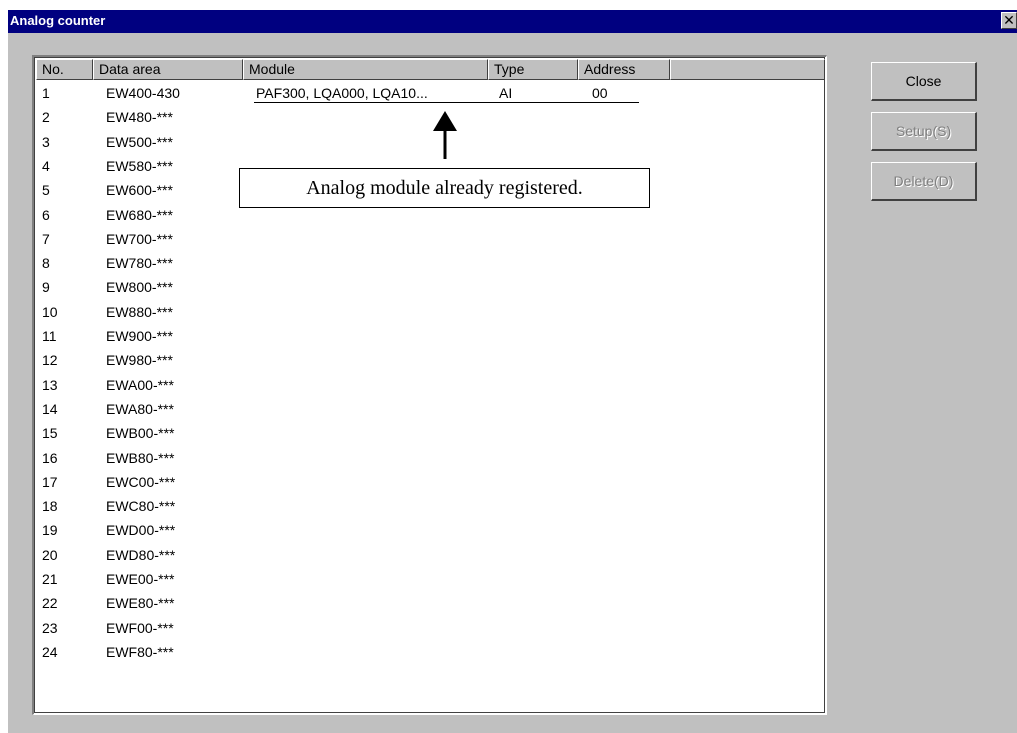  I want to click on table-row: 17 EWC00-***, so click(430, 483).